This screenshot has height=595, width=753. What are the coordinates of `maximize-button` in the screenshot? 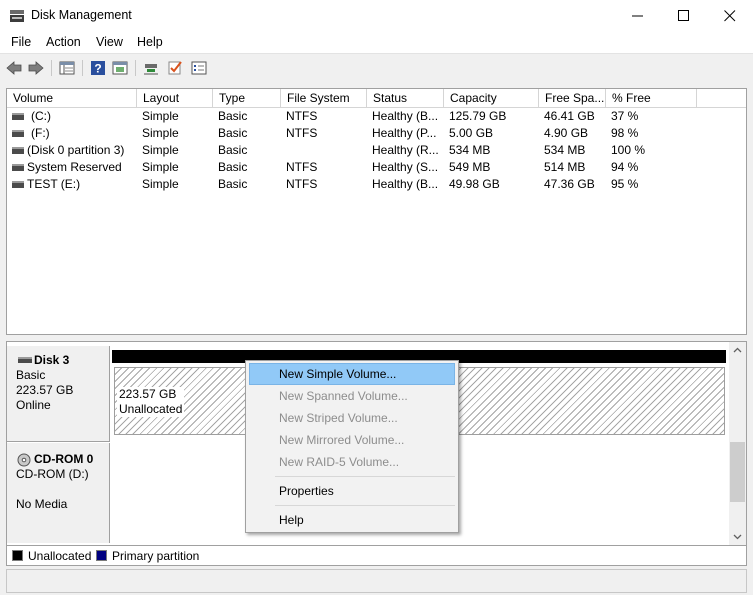 It's located at (684, 15).